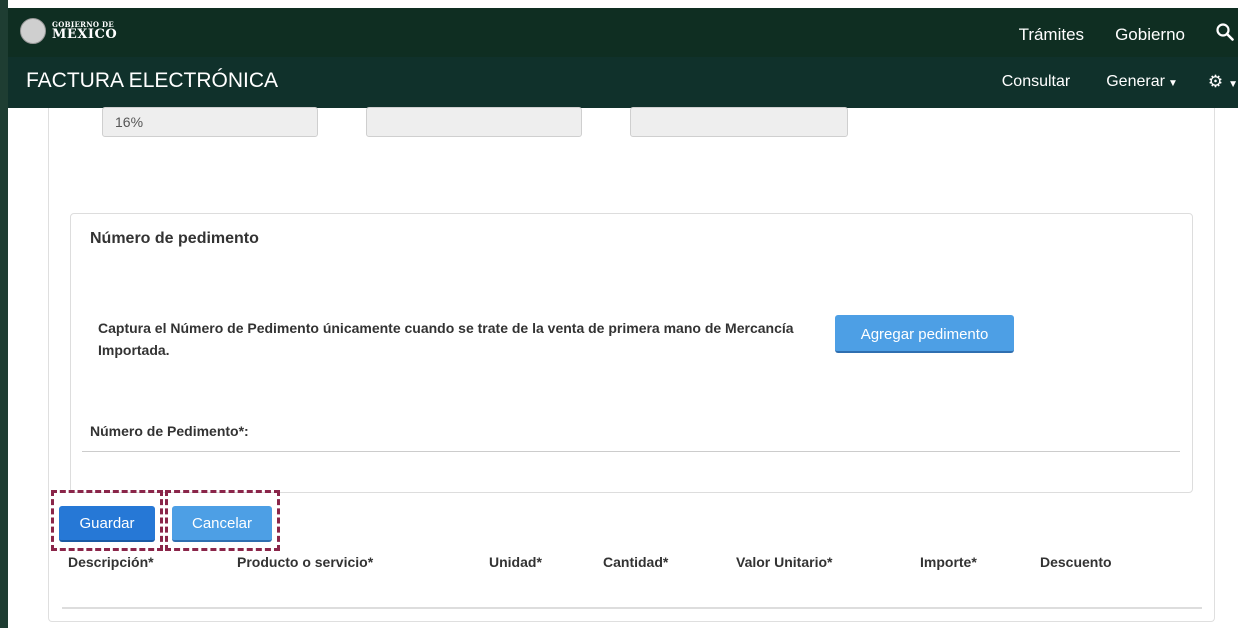 The width and height of the screenshot is (1238, 628). What do you see at coordinates (33, 31) in the screenshot?
I see `seal-icon` at bounding box center [33, 31].